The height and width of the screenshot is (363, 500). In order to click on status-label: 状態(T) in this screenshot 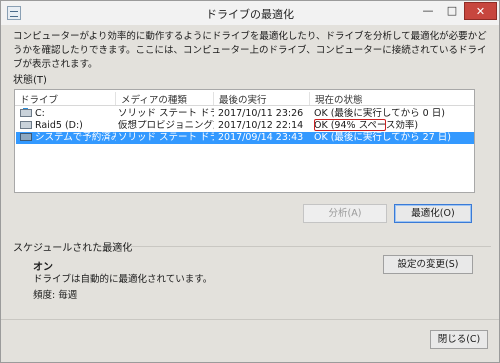, I will do `click(30, 80)`.